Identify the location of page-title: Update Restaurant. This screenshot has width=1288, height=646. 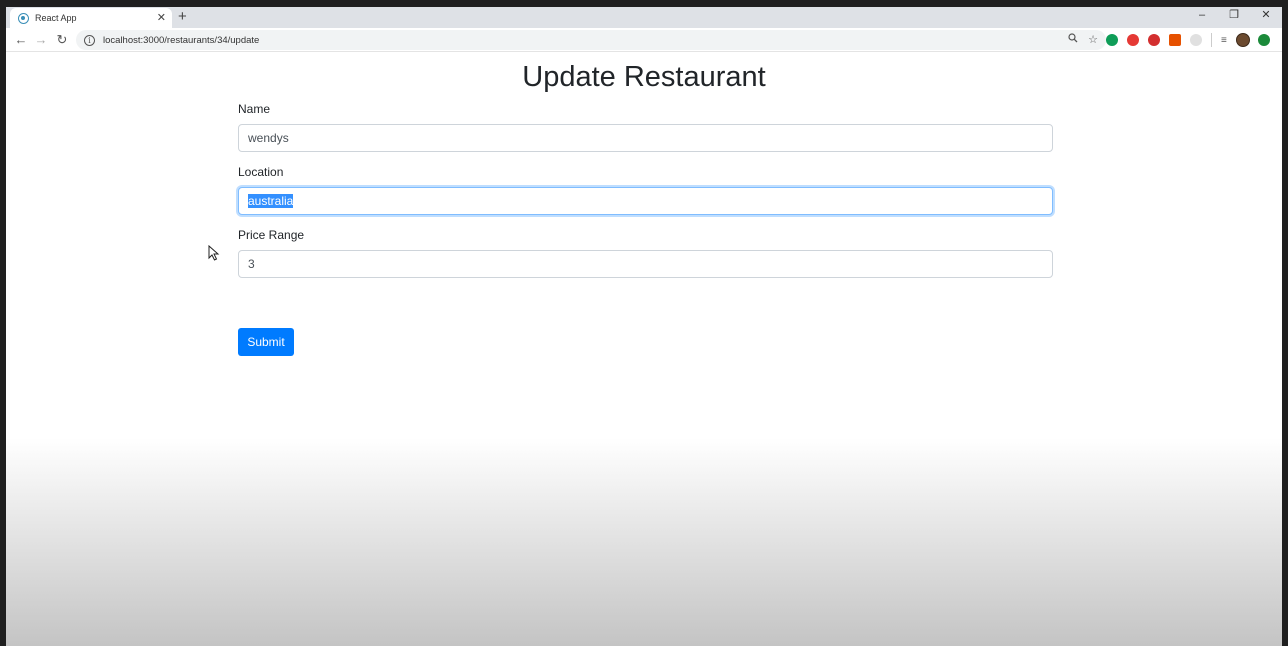
(644, 77).